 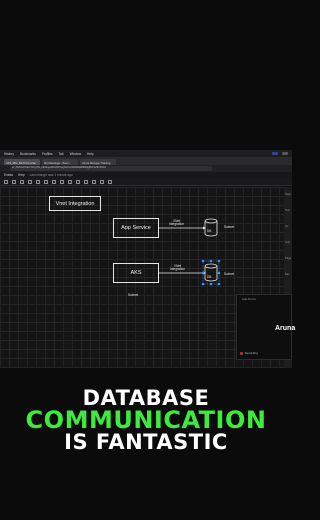 What do you see at coordinates (78, 181) in the screenshot?
I see `shadow-icon` at bounding box center [78, 181].